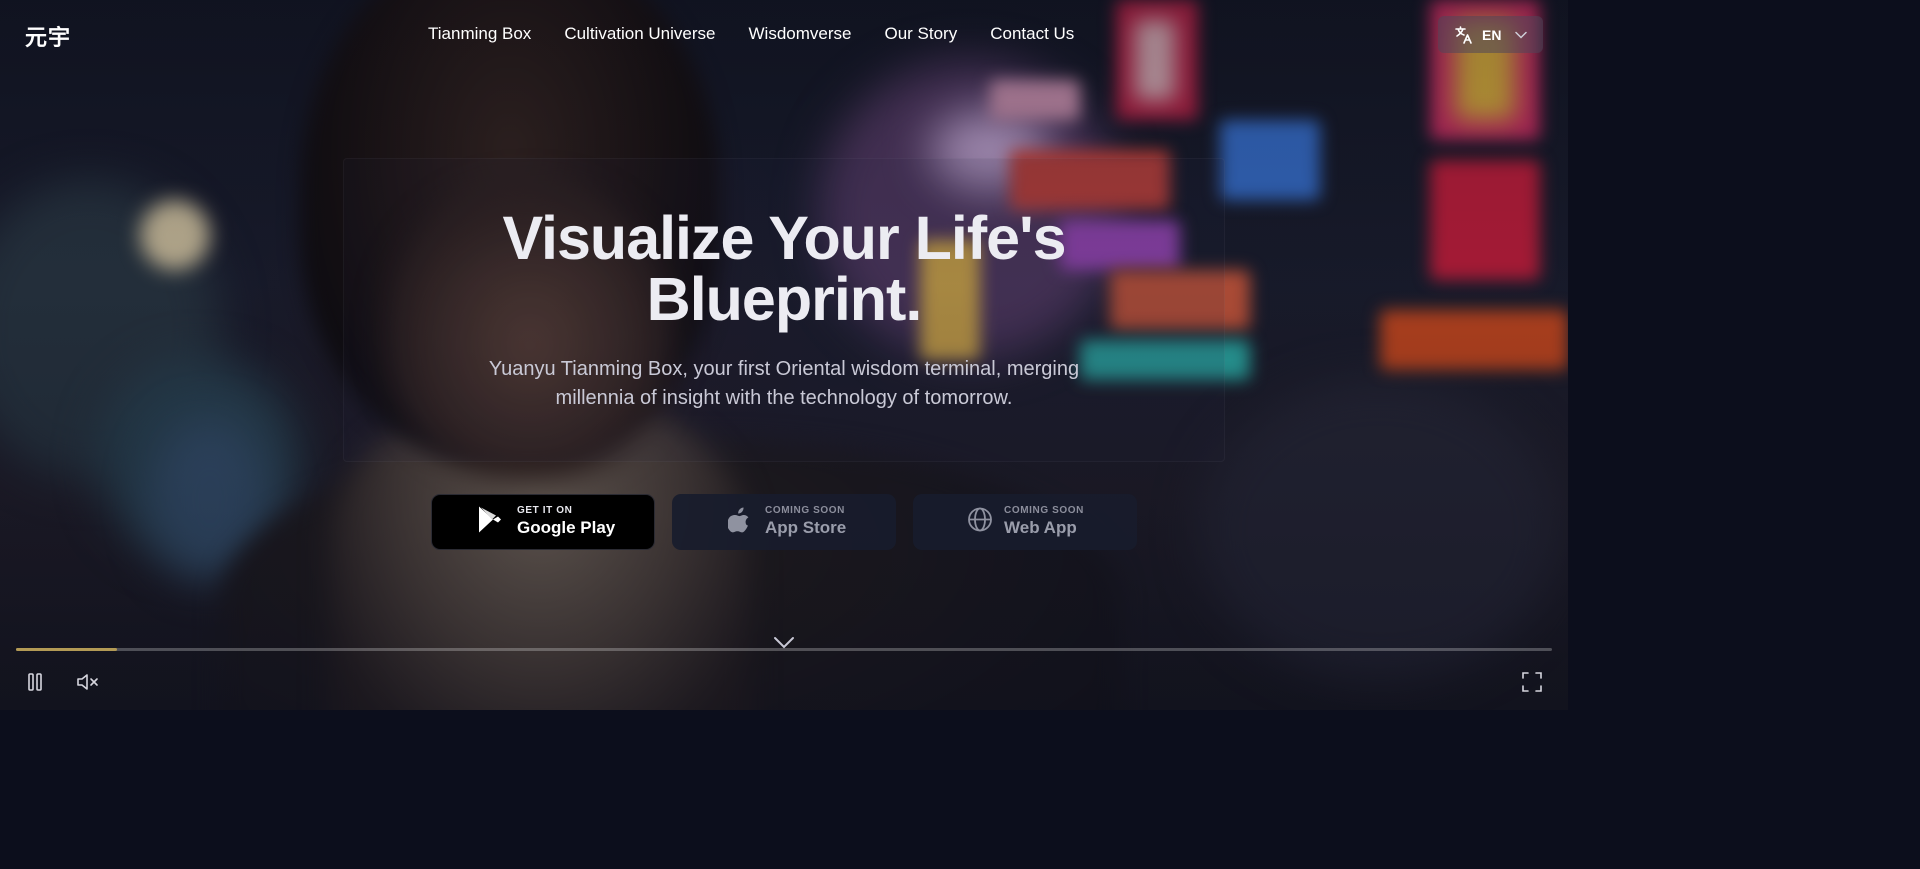 The image size is (1920, 869). I want to click on fullscreen-icon, so click(1532, 684).